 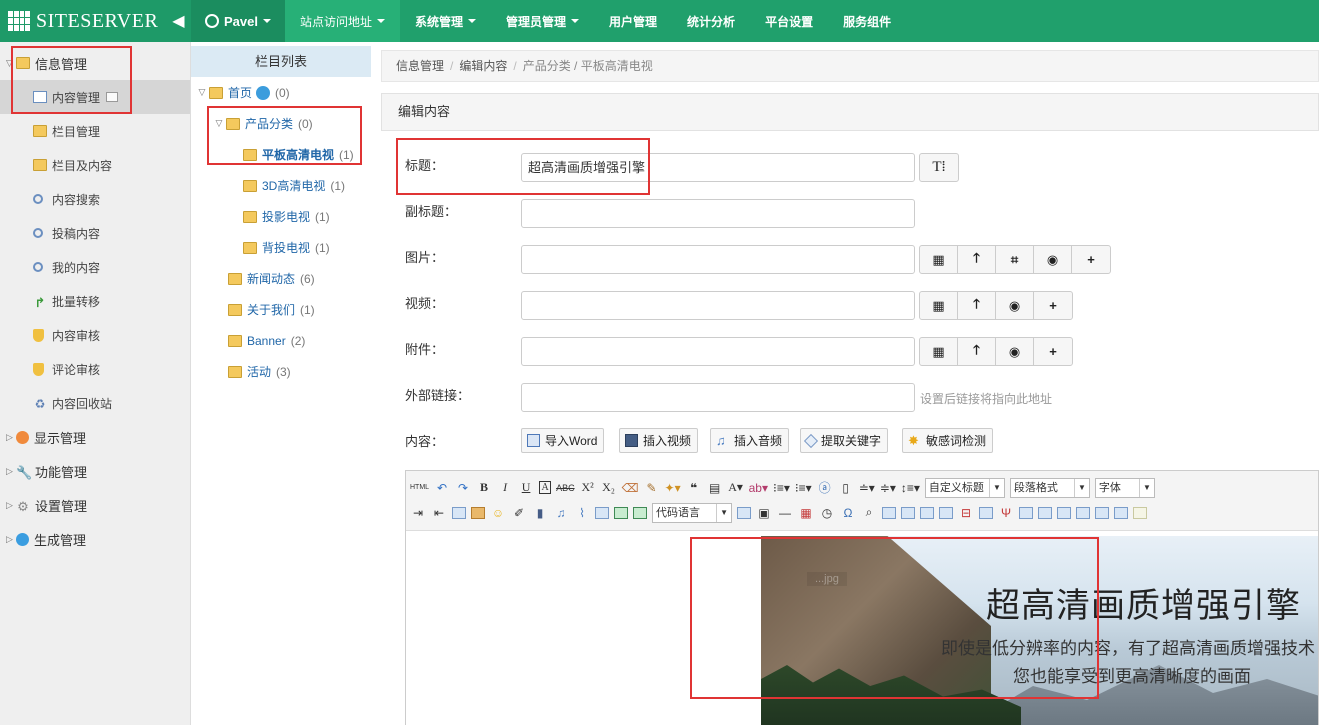 What do you see at coordinates (484, 487) in the screenshot?
I see `bold-icon: B` at bounding box center [484, 487].